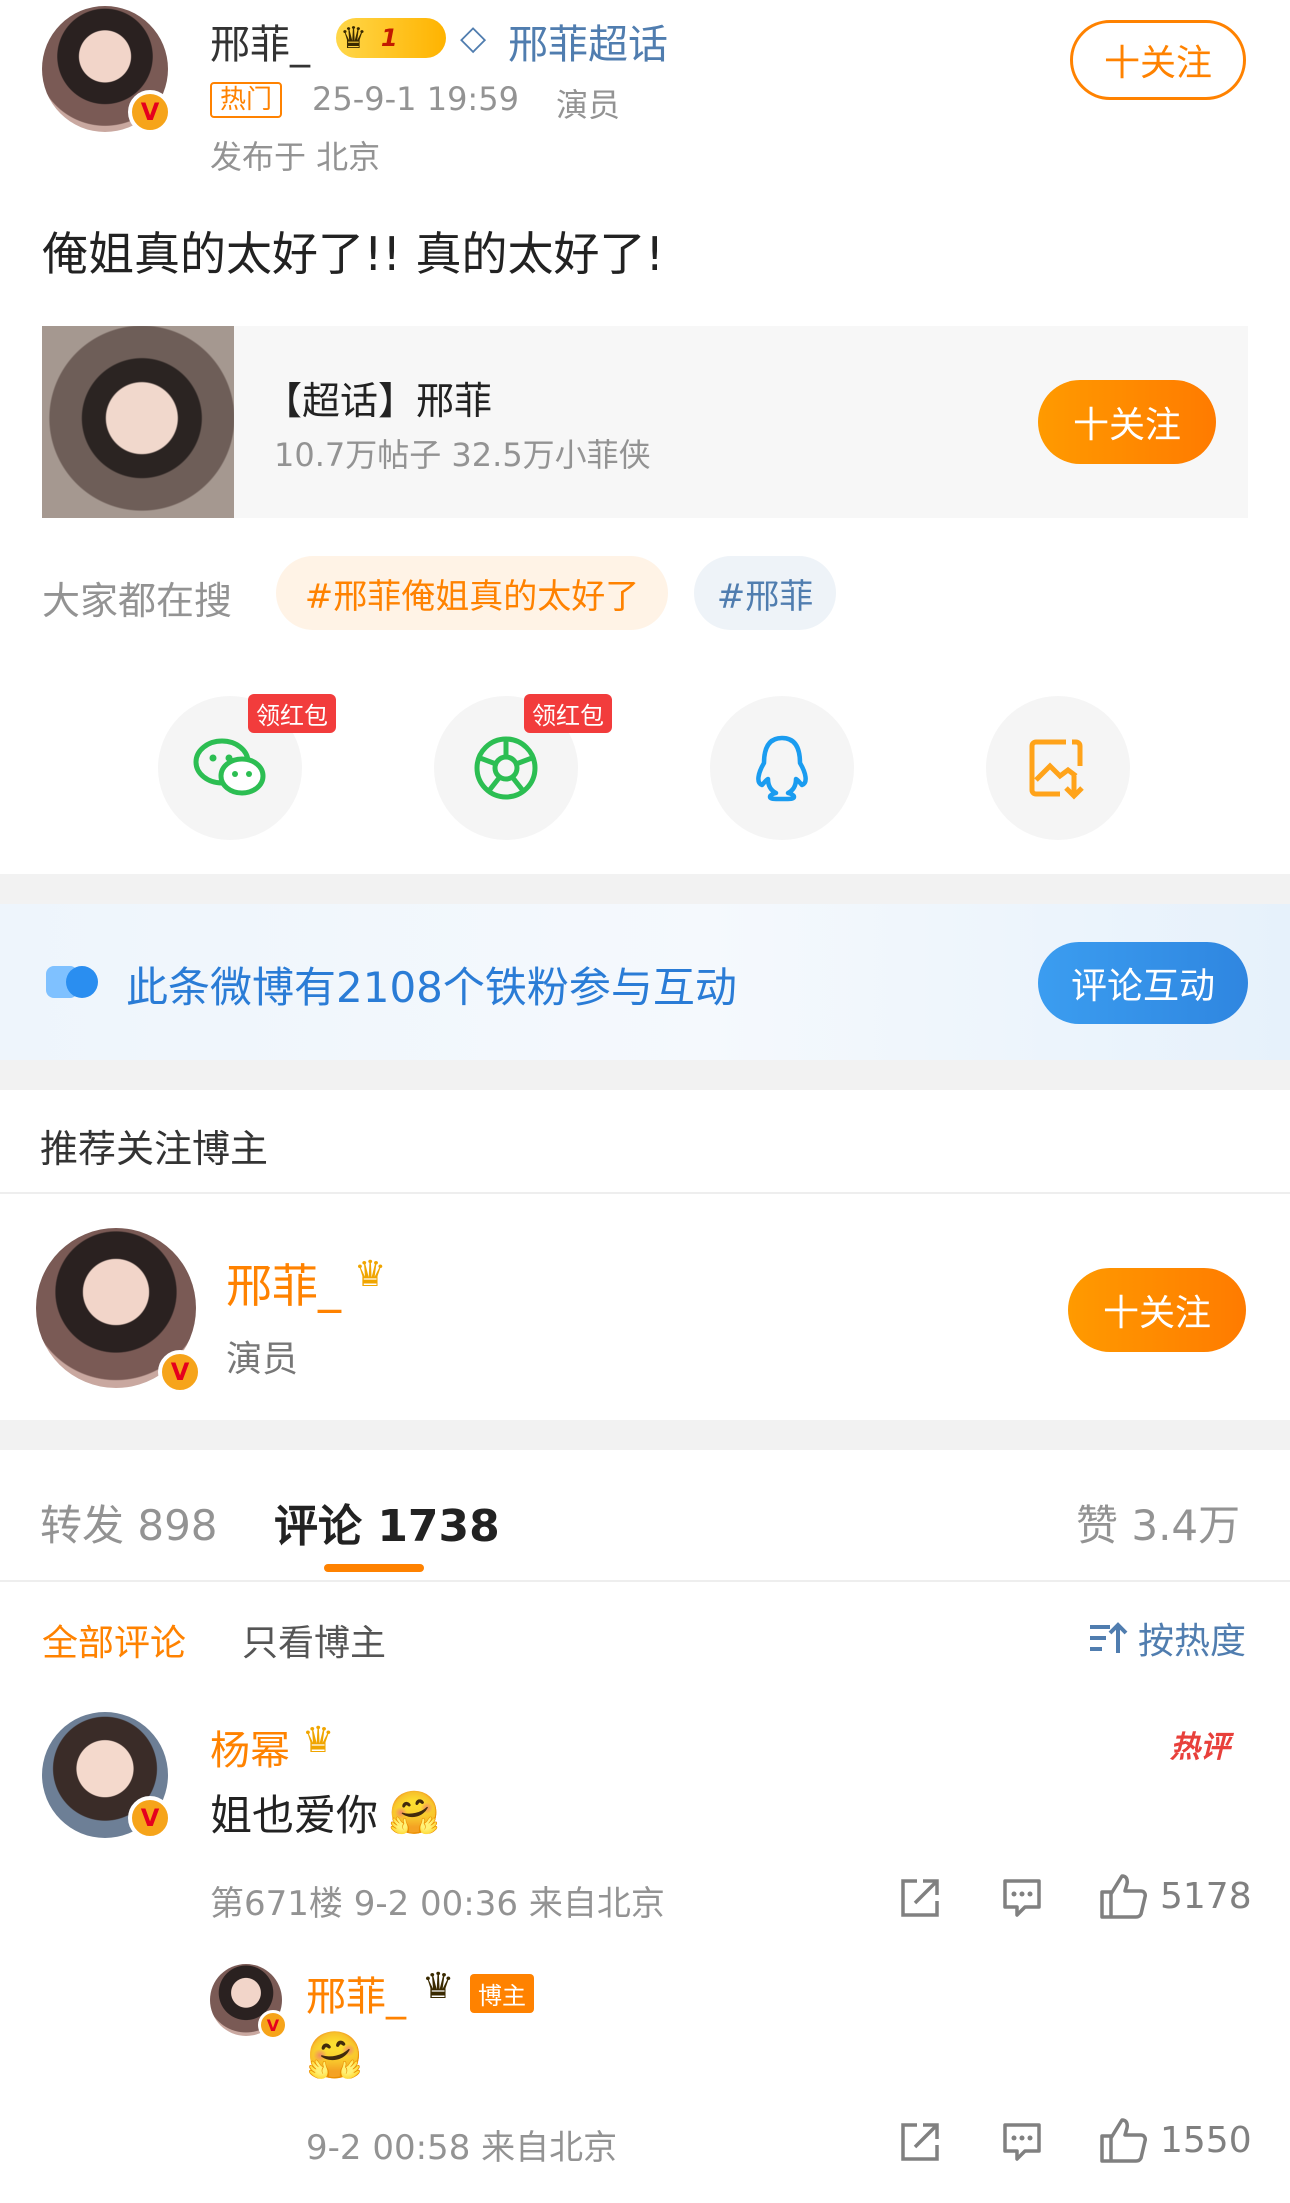  I want to click on sort-button: 按热度, so click(1167, 1638).